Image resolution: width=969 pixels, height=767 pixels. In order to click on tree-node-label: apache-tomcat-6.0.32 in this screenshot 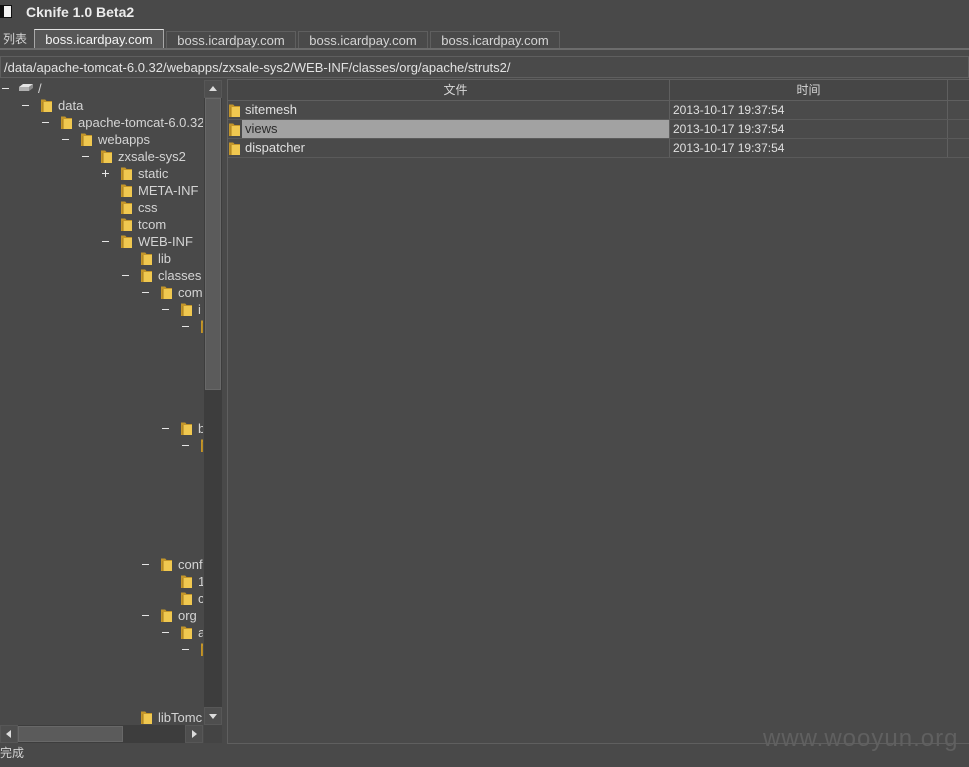, I will do `click(140, 122)`.